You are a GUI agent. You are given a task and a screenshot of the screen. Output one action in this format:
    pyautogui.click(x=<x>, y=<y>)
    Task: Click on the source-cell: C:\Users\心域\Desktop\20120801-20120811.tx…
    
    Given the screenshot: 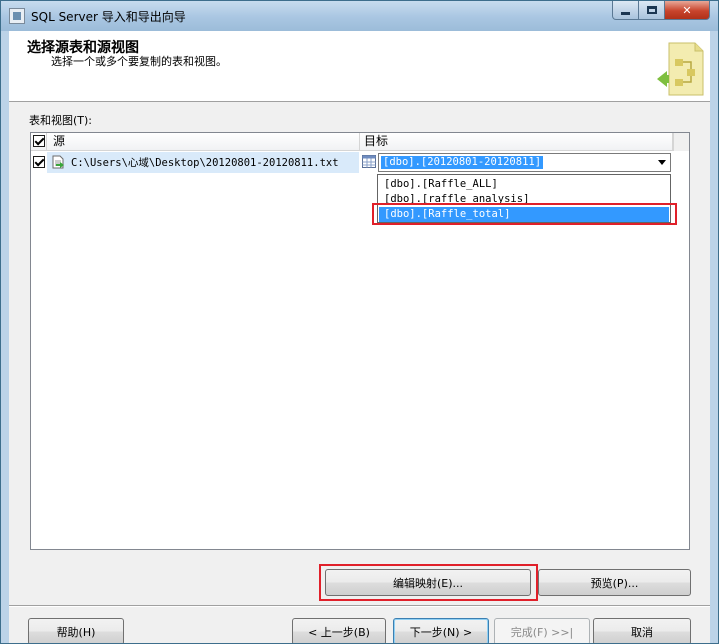 What is the action you would take?
    pyautogui.click(x=203, y=162)
    